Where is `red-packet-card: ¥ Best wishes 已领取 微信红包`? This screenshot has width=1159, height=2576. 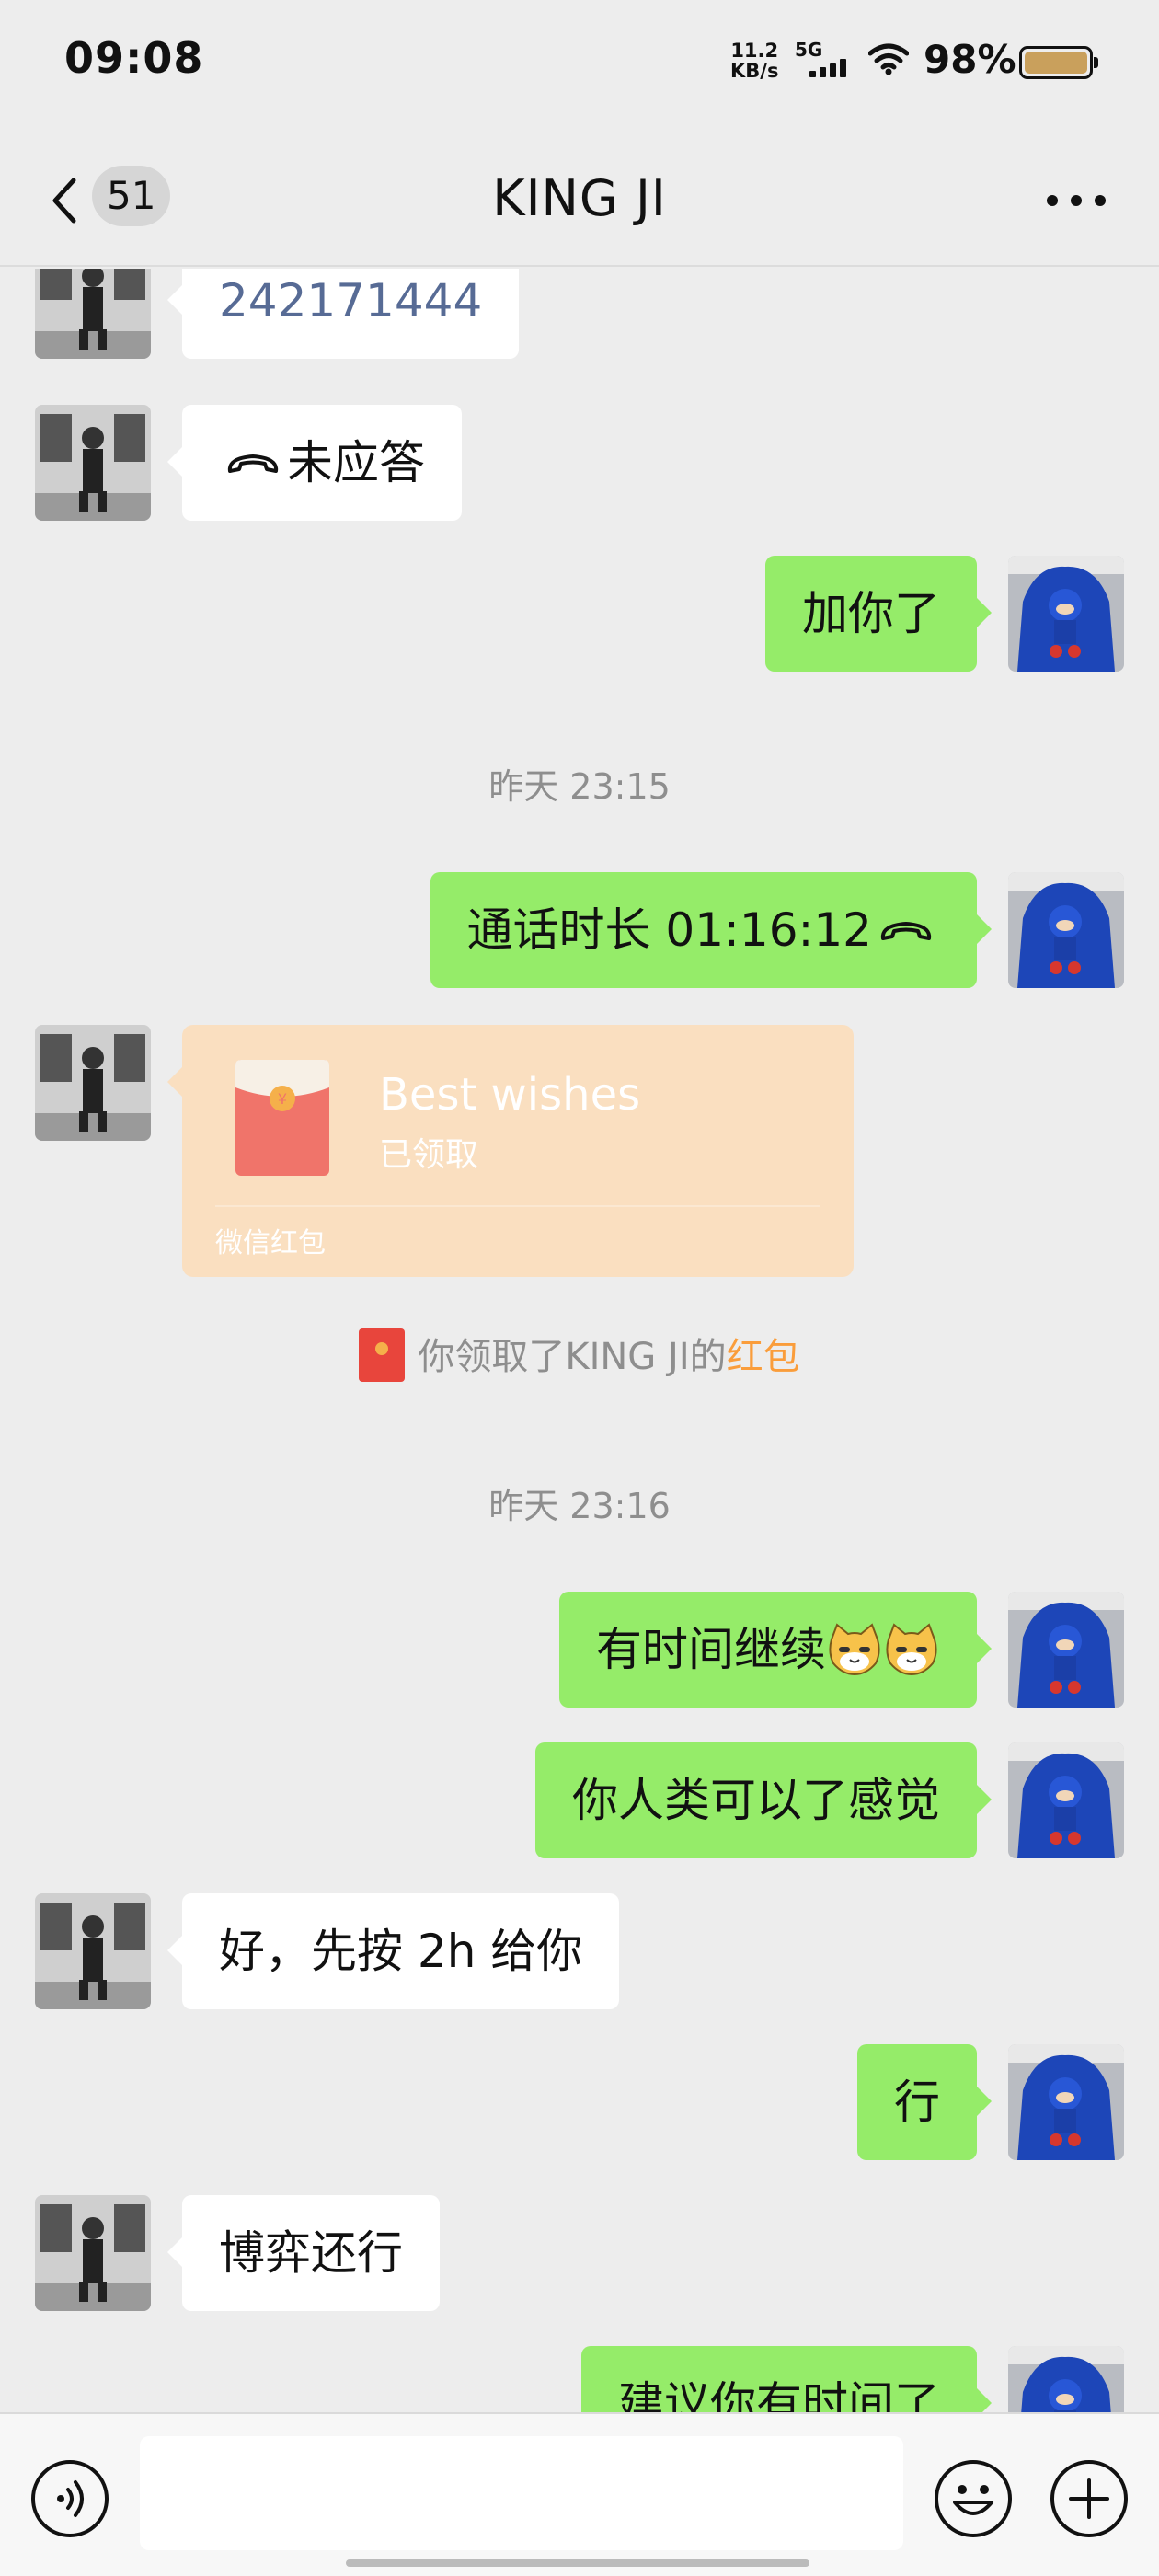
red-packet-card: ¥ Best wishes 已领取 微信红包 is located at coordinates (510, 1151).